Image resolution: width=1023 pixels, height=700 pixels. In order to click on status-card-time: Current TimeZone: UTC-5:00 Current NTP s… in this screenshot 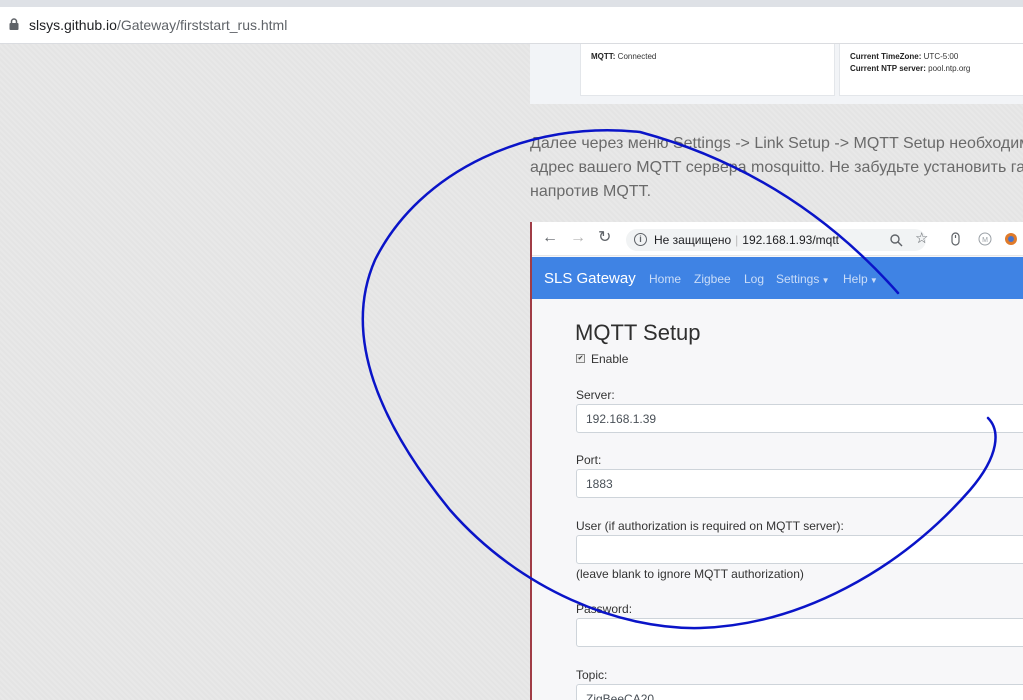, I will do `click(931, 70)`.